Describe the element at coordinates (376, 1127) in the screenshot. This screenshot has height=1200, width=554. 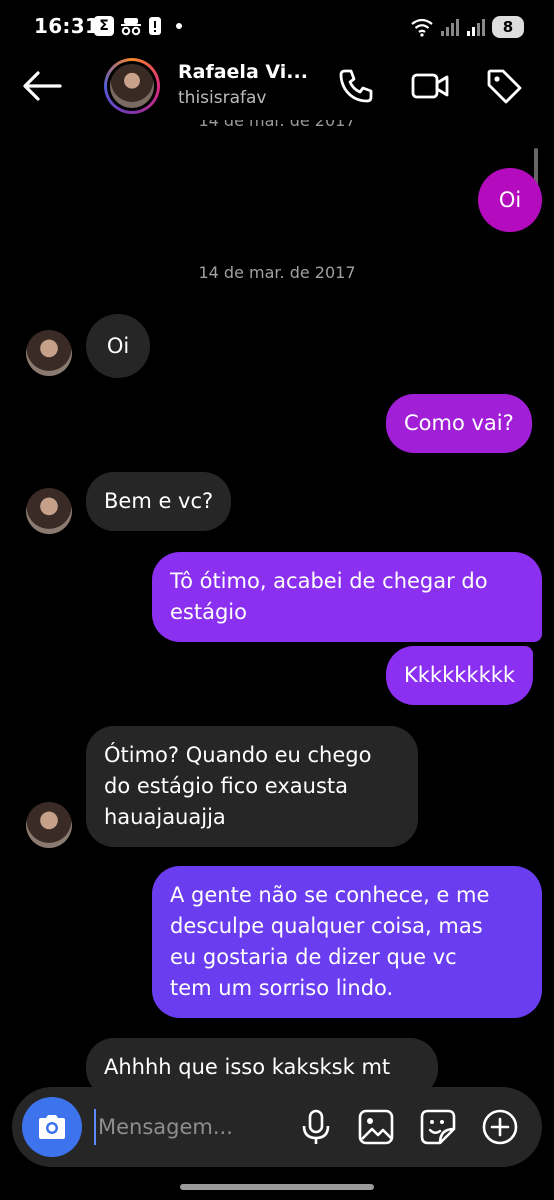
I see `gallery-icon` at that location.